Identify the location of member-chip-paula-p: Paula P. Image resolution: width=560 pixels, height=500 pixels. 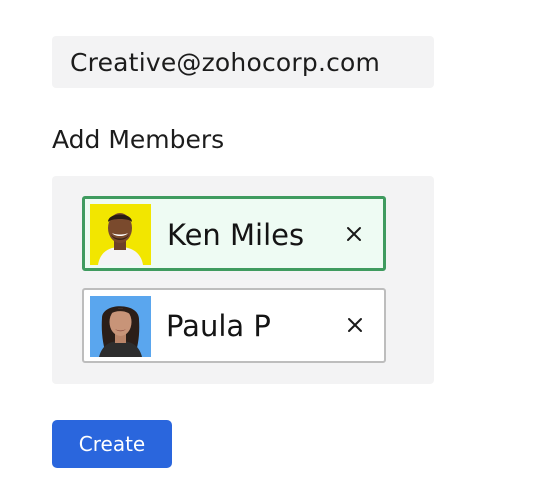
(234, 325).